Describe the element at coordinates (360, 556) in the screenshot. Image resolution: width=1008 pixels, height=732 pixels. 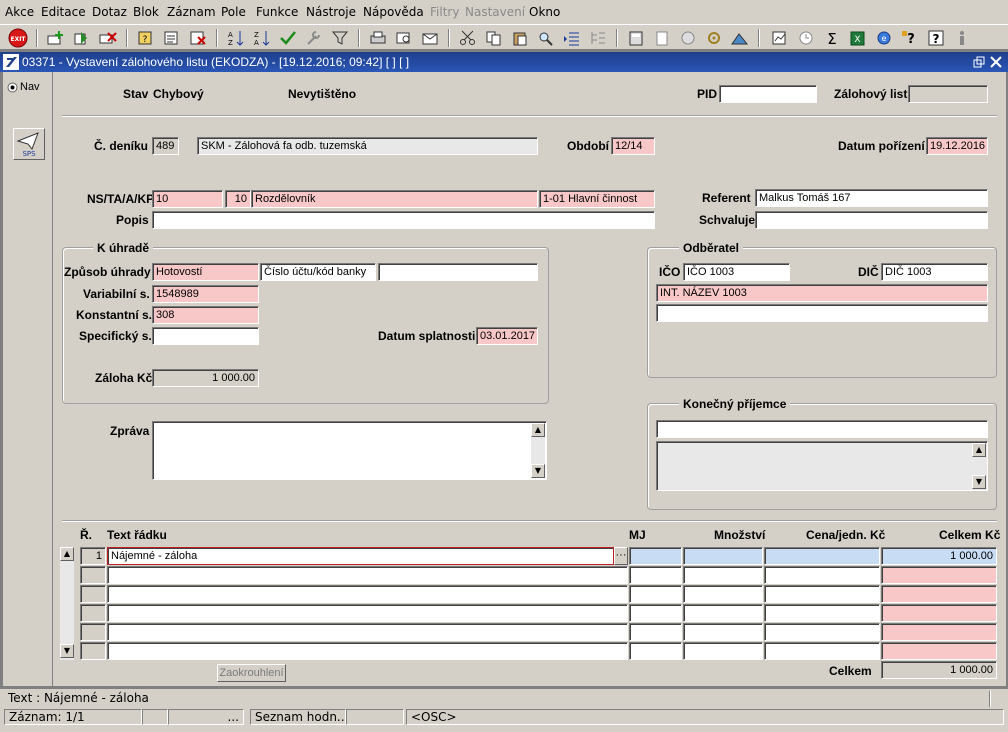
I see `table-row-text: Nájemné - záloha` at that location.